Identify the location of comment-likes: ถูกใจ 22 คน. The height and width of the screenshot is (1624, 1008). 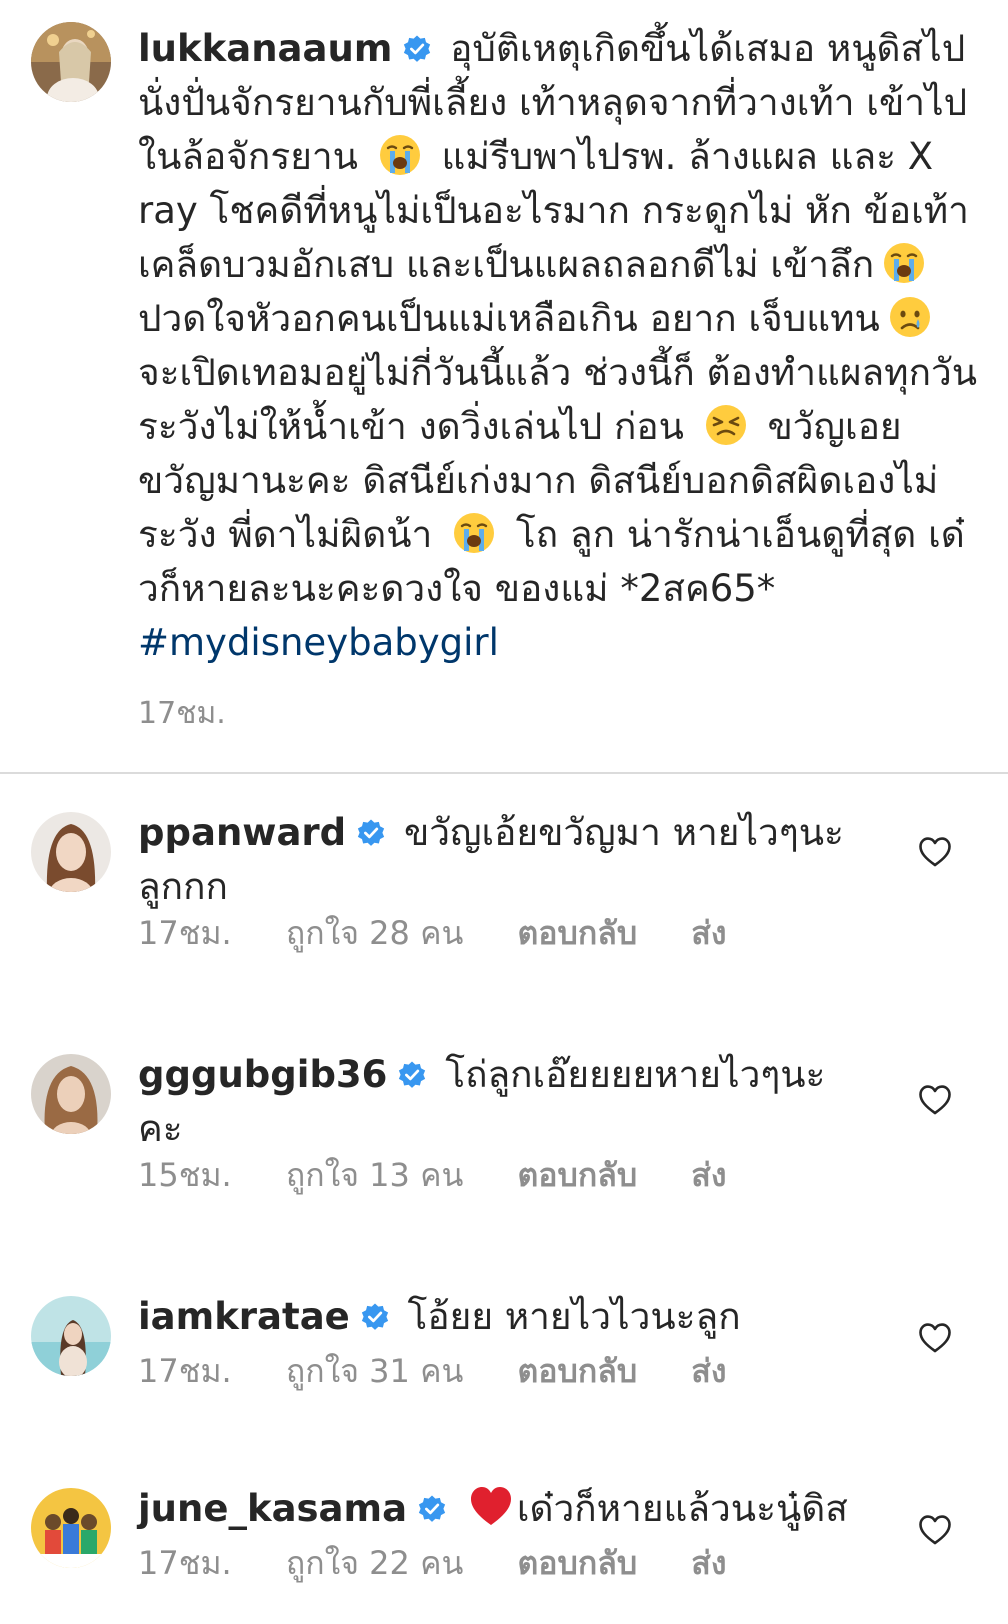
(374, 1563).